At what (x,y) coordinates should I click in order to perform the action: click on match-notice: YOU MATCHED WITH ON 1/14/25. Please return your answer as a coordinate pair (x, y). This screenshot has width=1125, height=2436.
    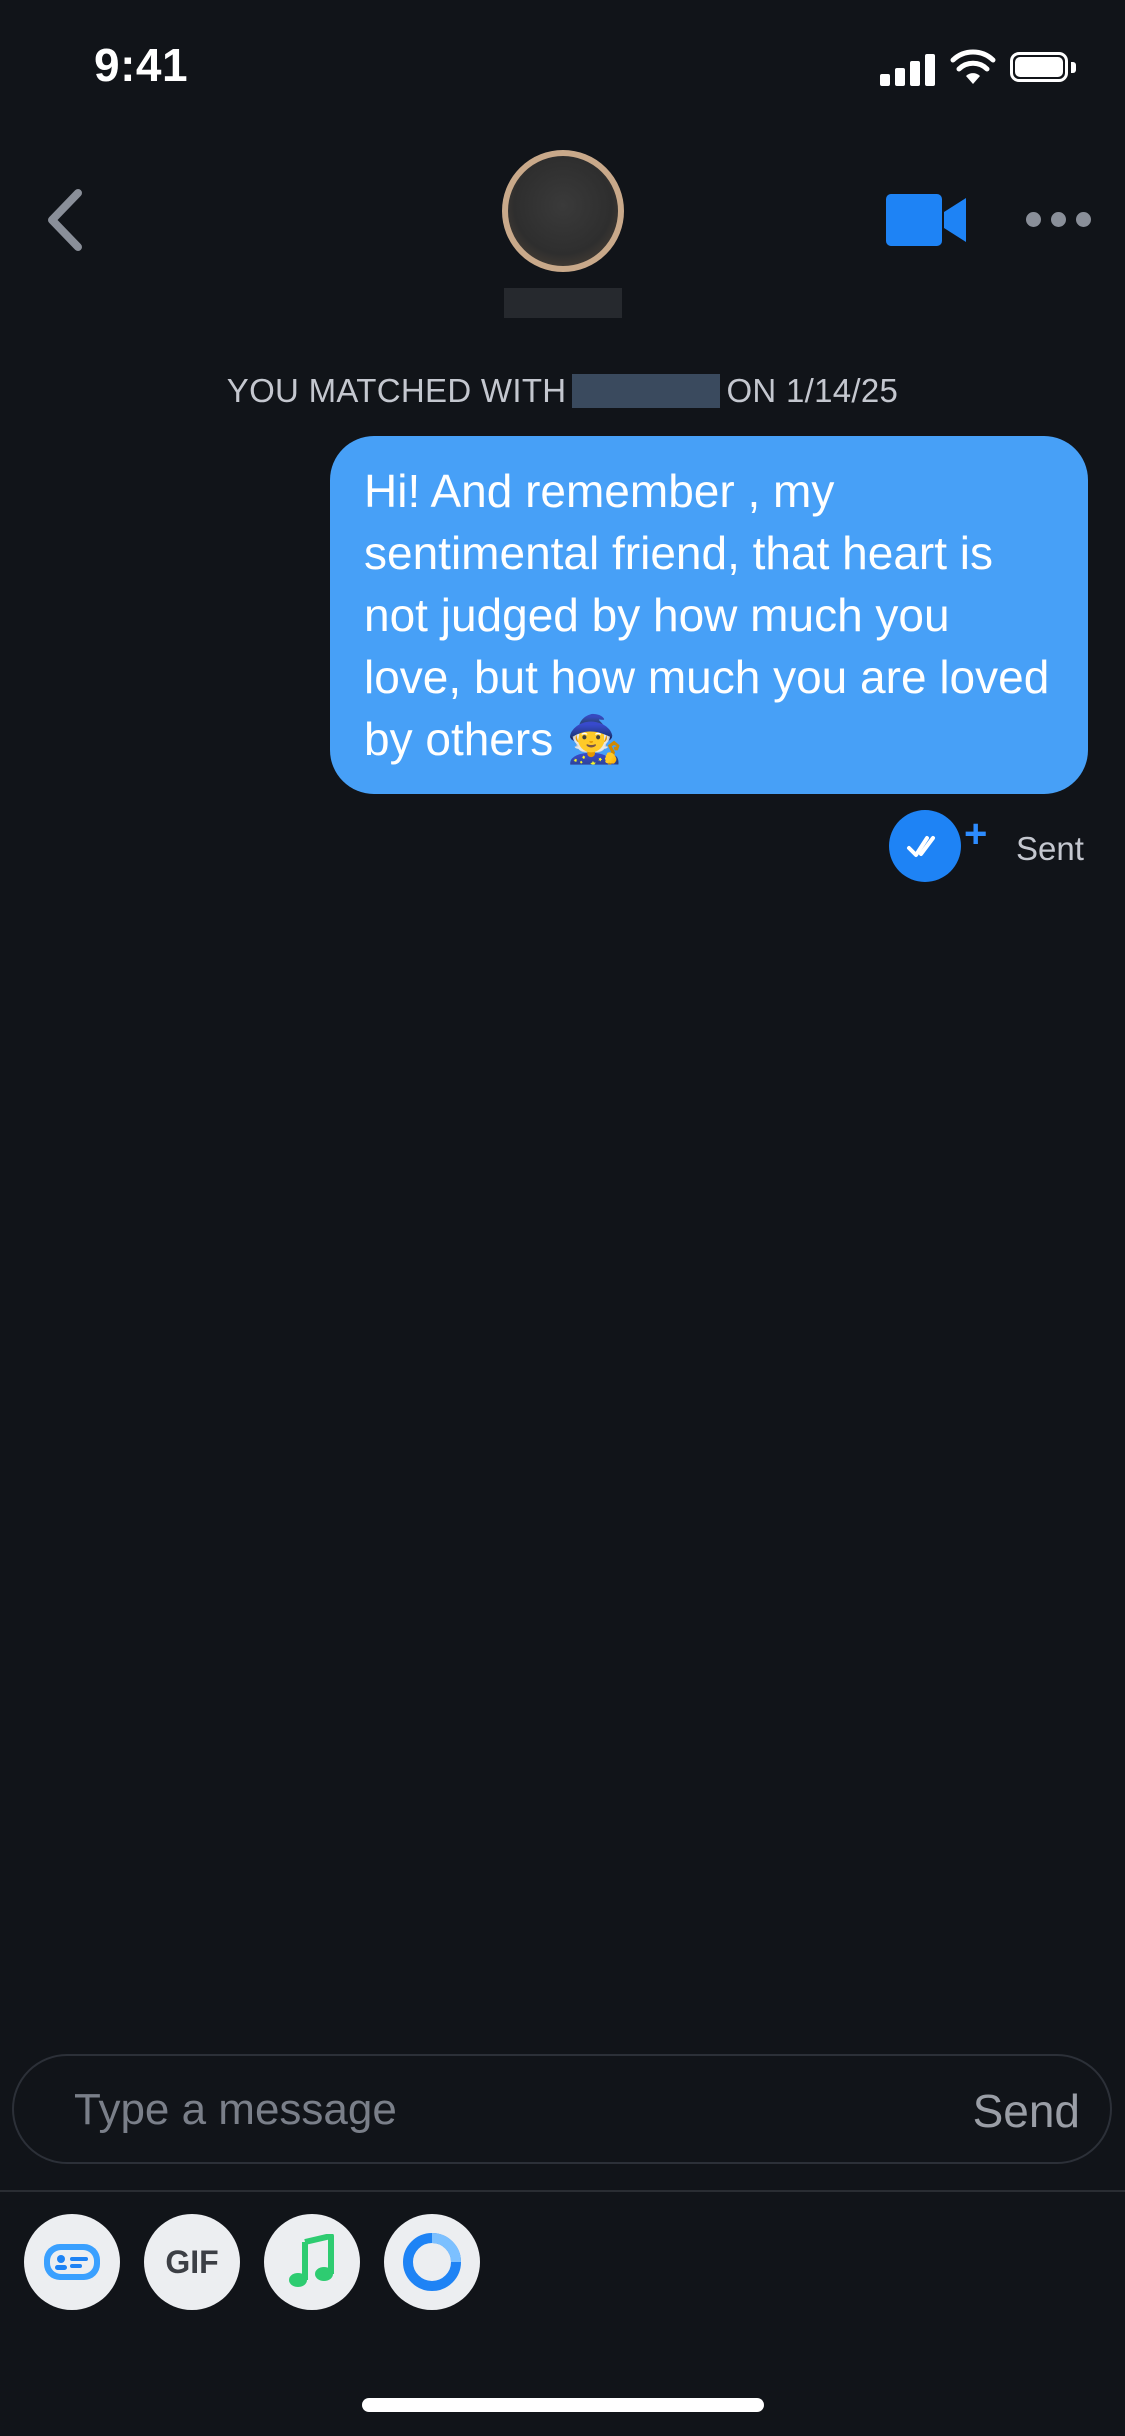
    Looking at the image, I should click on (562, 391).